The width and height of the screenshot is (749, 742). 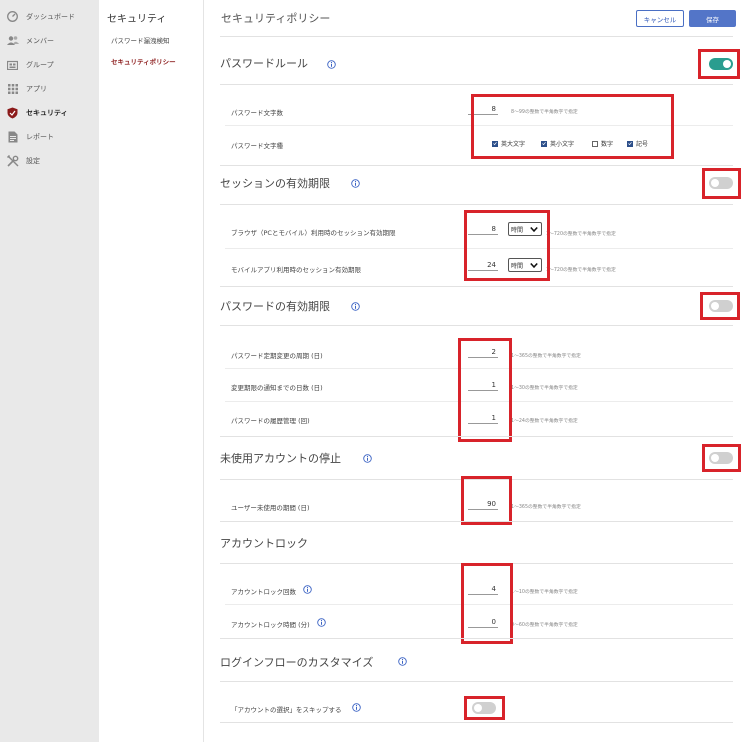 What do you see at coordinates (151, 371) in the screenshot?
I see `security-subnav: セキュリティ パスワード漏洩検知 セキュリティポリシー` at bounding box center [151, 371].